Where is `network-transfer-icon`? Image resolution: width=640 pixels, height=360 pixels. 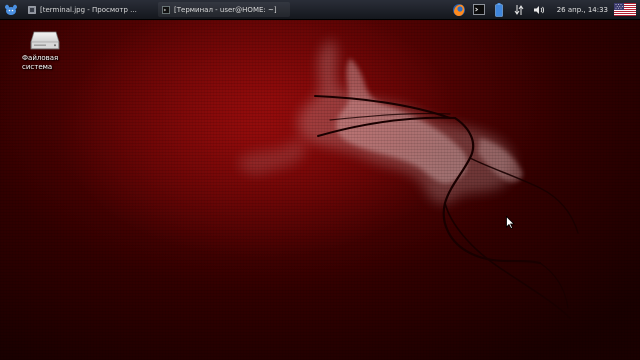
network-transfer-icon is located at coordinates (519, 9).